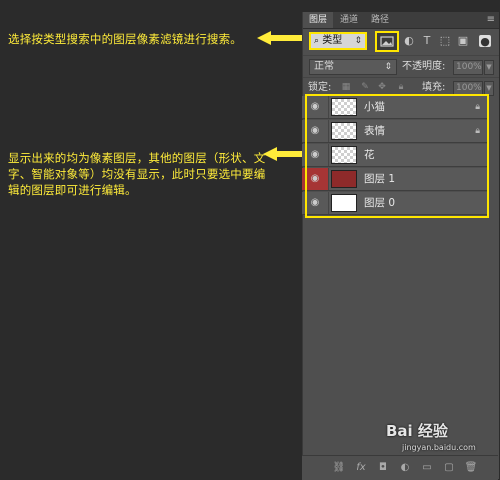 Image resolution: width=500 pixels, height=480 pixels. I want to click on filter-kind-label: 类型, so click(332, 40).